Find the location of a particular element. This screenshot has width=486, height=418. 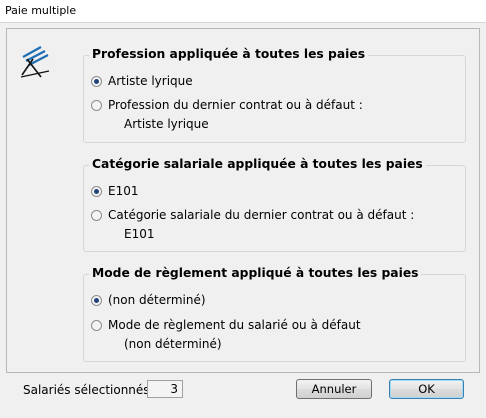

window-title: Paie multiple is located at coordinates (41, 10).